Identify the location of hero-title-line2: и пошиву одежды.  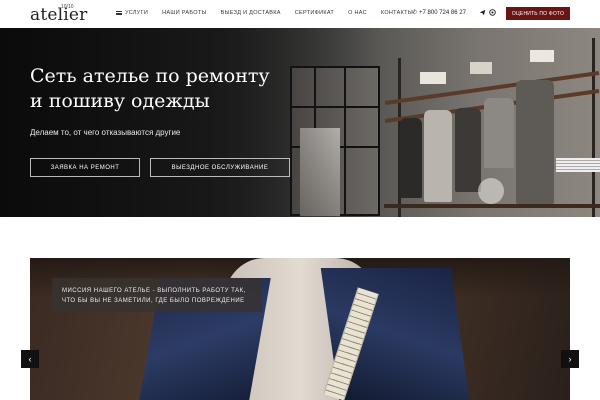
(120, 101).